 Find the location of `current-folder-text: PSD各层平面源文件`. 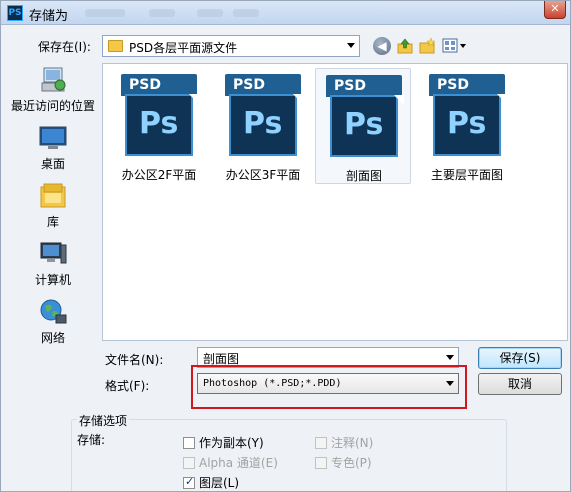

current-folder-text: PSD各层平面源文件 is located at coordinates (183, 48).